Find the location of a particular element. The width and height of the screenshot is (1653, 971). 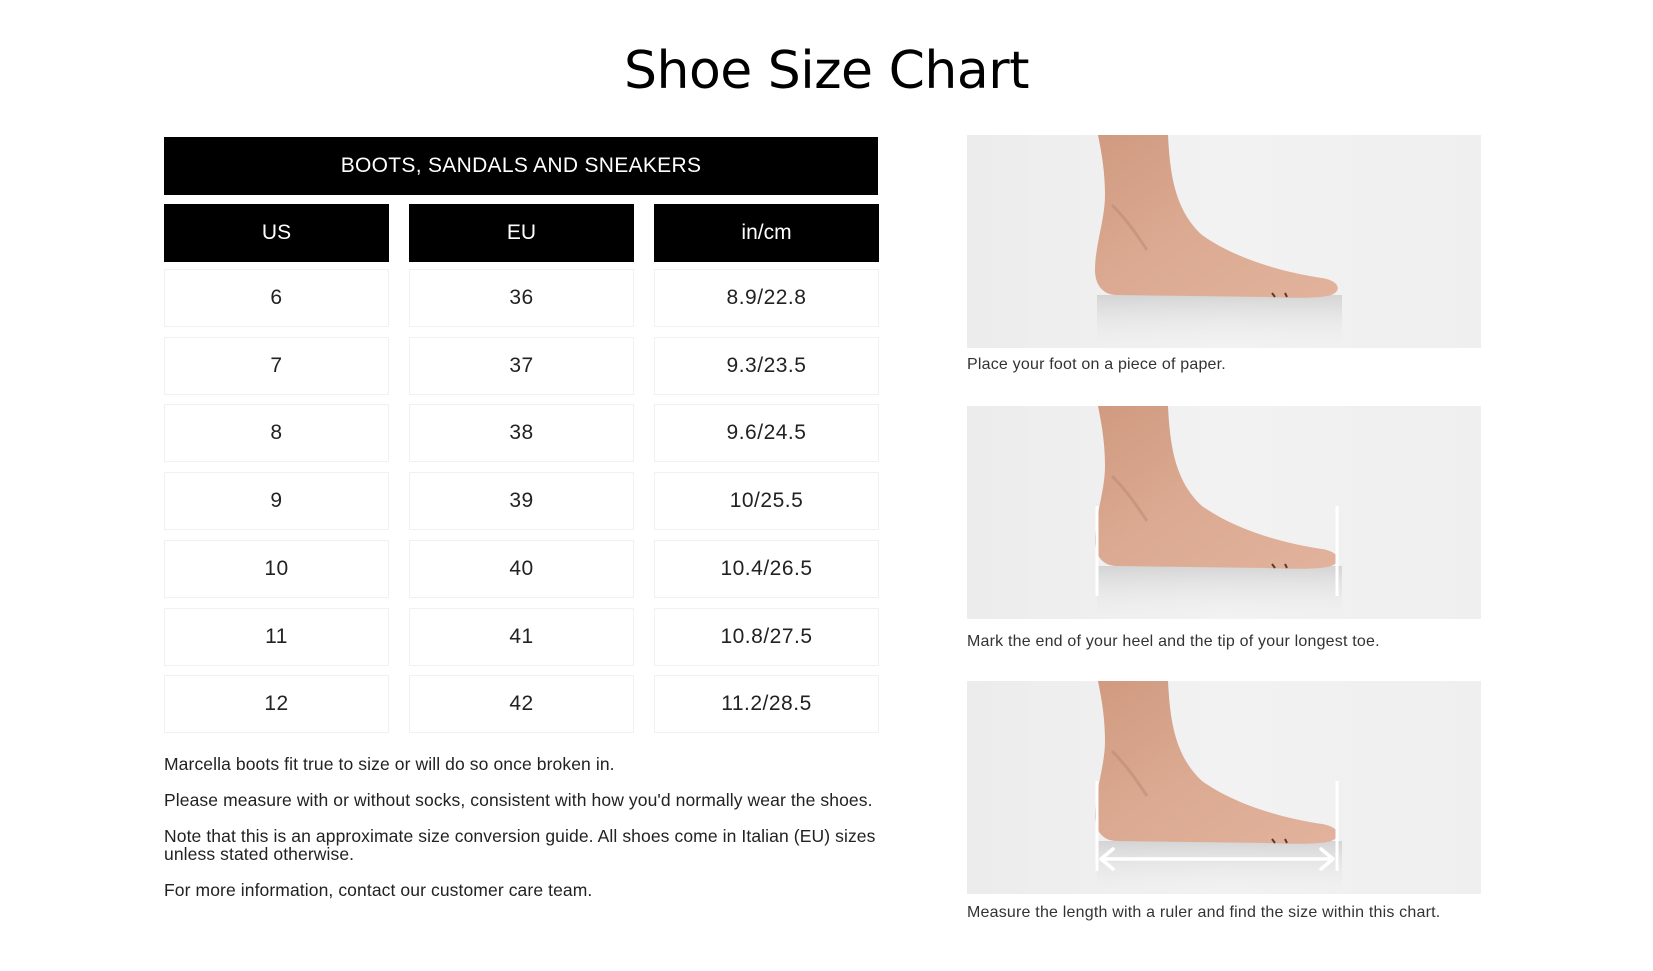

cell-length: 9.6/24.5 is located at coordinates (766, 433).